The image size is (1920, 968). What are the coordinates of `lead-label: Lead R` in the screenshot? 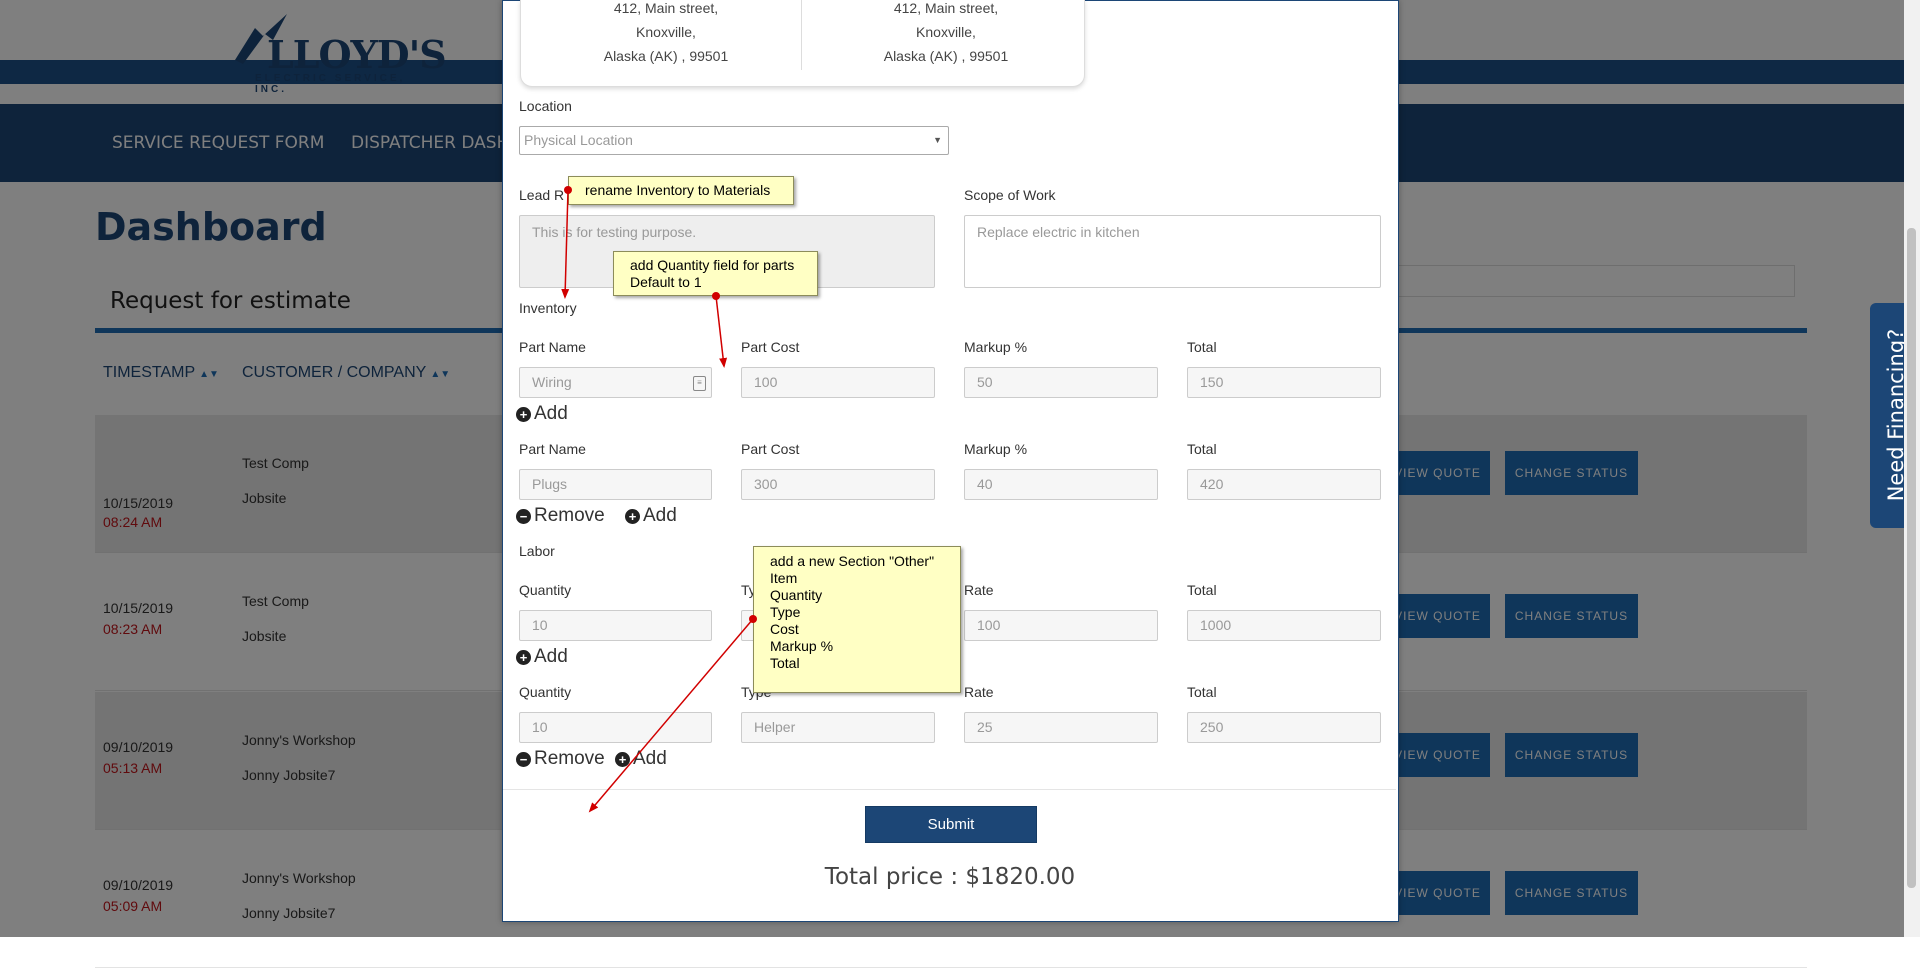 It's located at (542, 195).